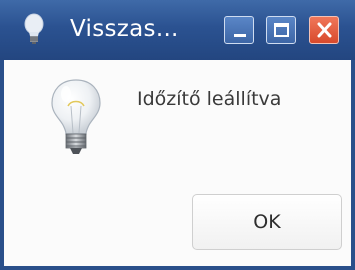 Image resolution: width=355 pixels, height=270 pixels. I want to click on maximize-button, so click(281, 30).